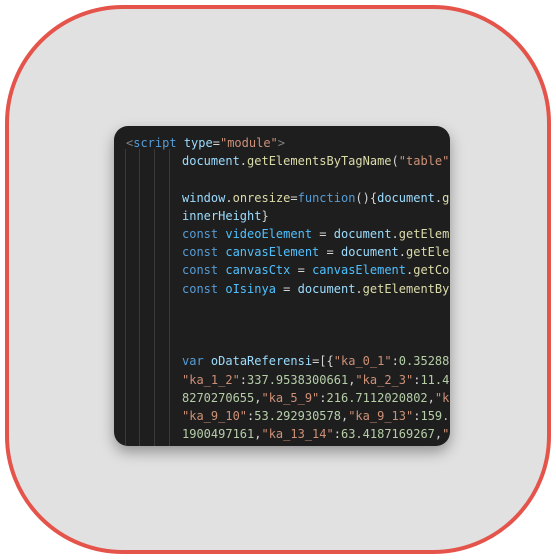 This screenshot has width=556, height=560. I want to click on code-line: const videoElement = document.getElemen, so click(316, 234).